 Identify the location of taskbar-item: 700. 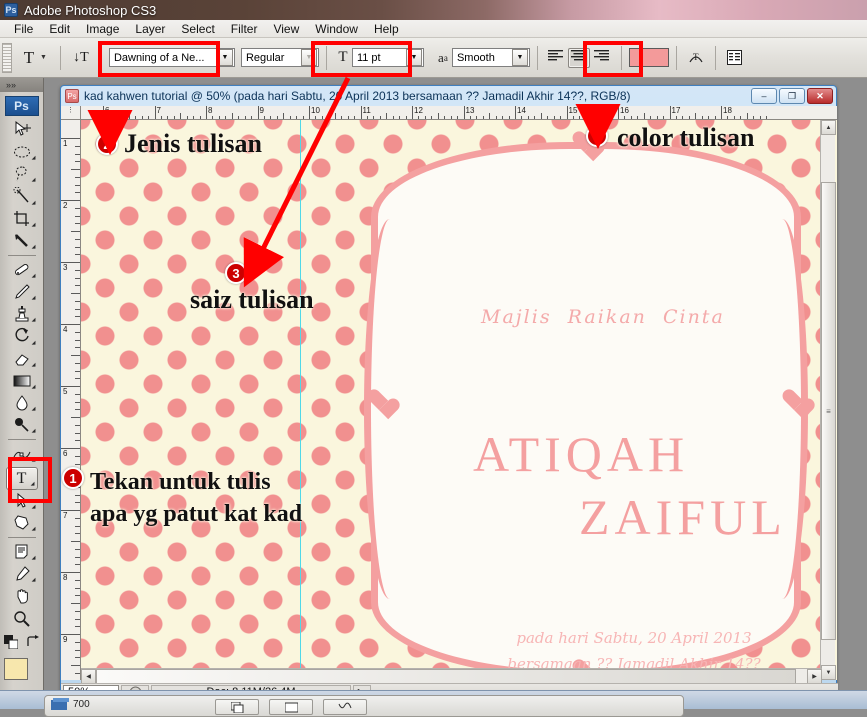
(364, 706).